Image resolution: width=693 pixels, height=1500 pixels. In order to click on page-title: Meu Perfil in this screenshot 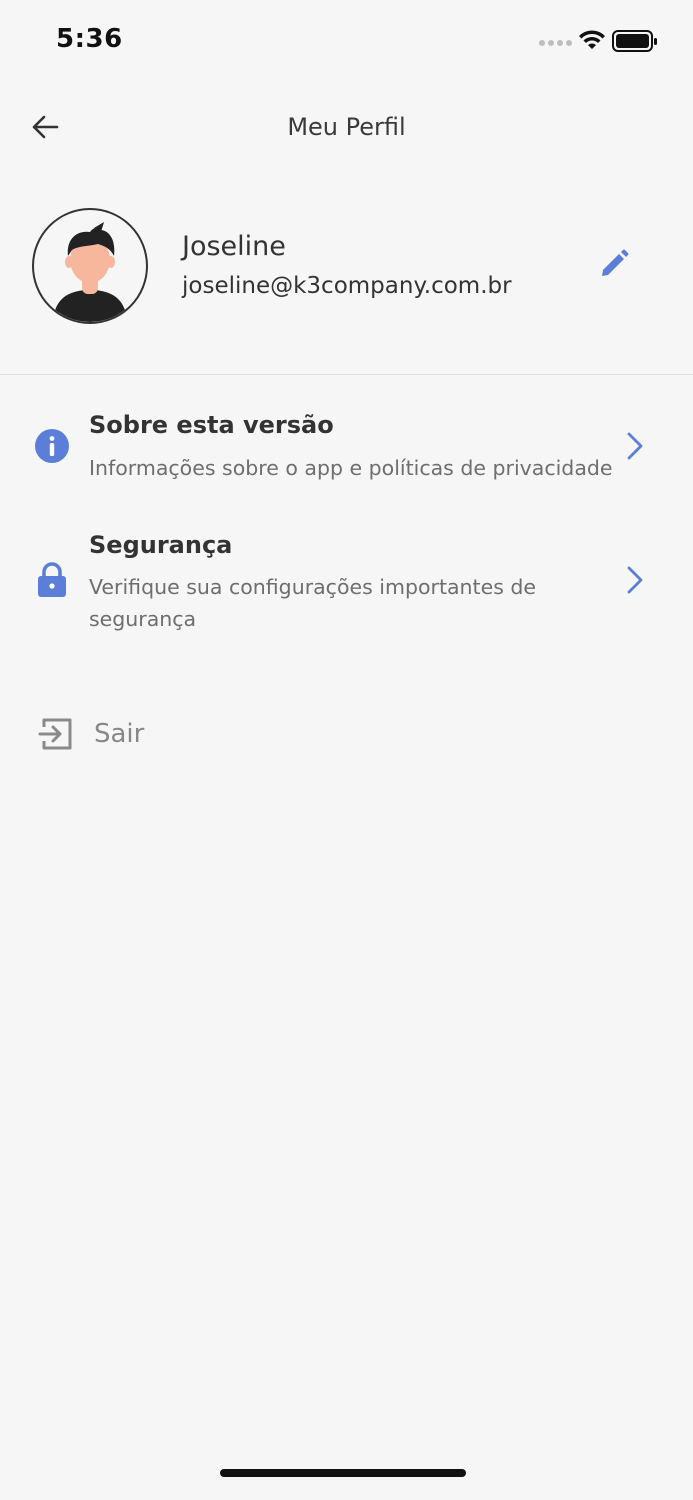, I will do `click(346, 127)`.